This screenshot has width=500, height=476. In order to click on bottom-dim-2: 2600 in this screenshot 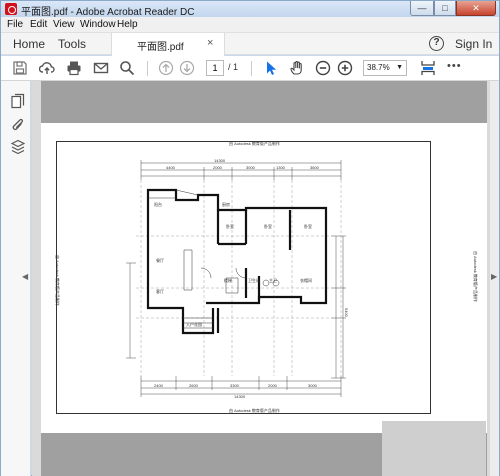, I will do `click(194, 385)`.